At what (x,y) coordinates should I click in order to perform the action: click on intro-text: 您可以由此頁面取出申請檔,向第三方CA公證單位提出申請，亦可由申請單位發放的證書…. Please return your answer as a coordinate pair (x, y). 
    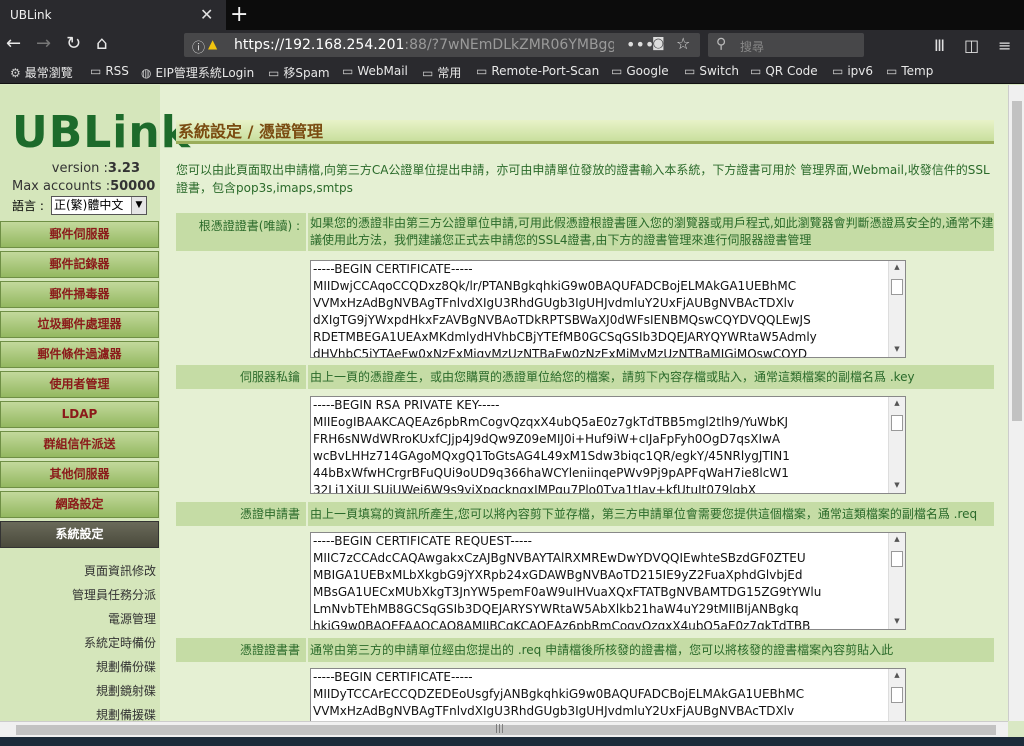
    Looking at the image, I should click on (583, 179).